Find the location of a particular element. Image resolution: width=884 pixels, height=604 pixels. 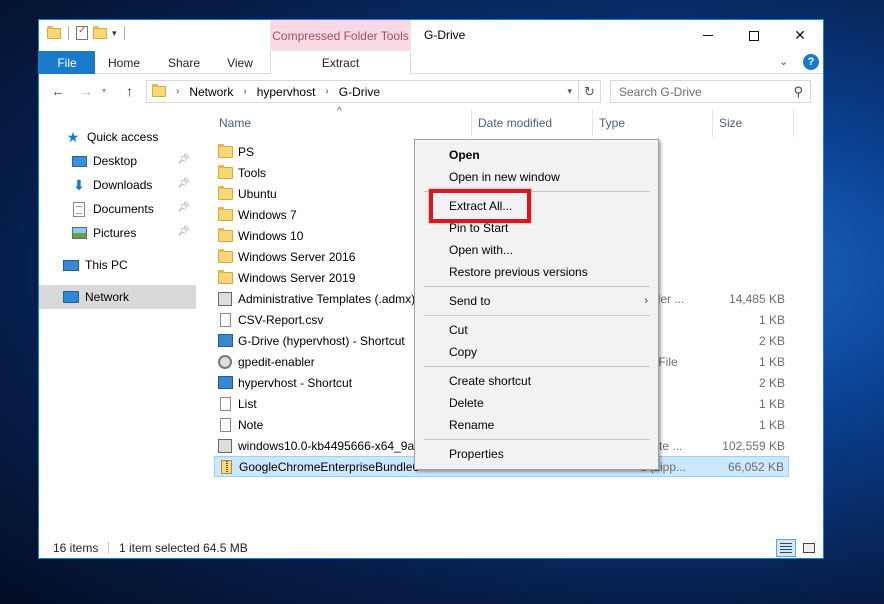

nav-item-this-pc: This PC is located at coordinates (129, 265).